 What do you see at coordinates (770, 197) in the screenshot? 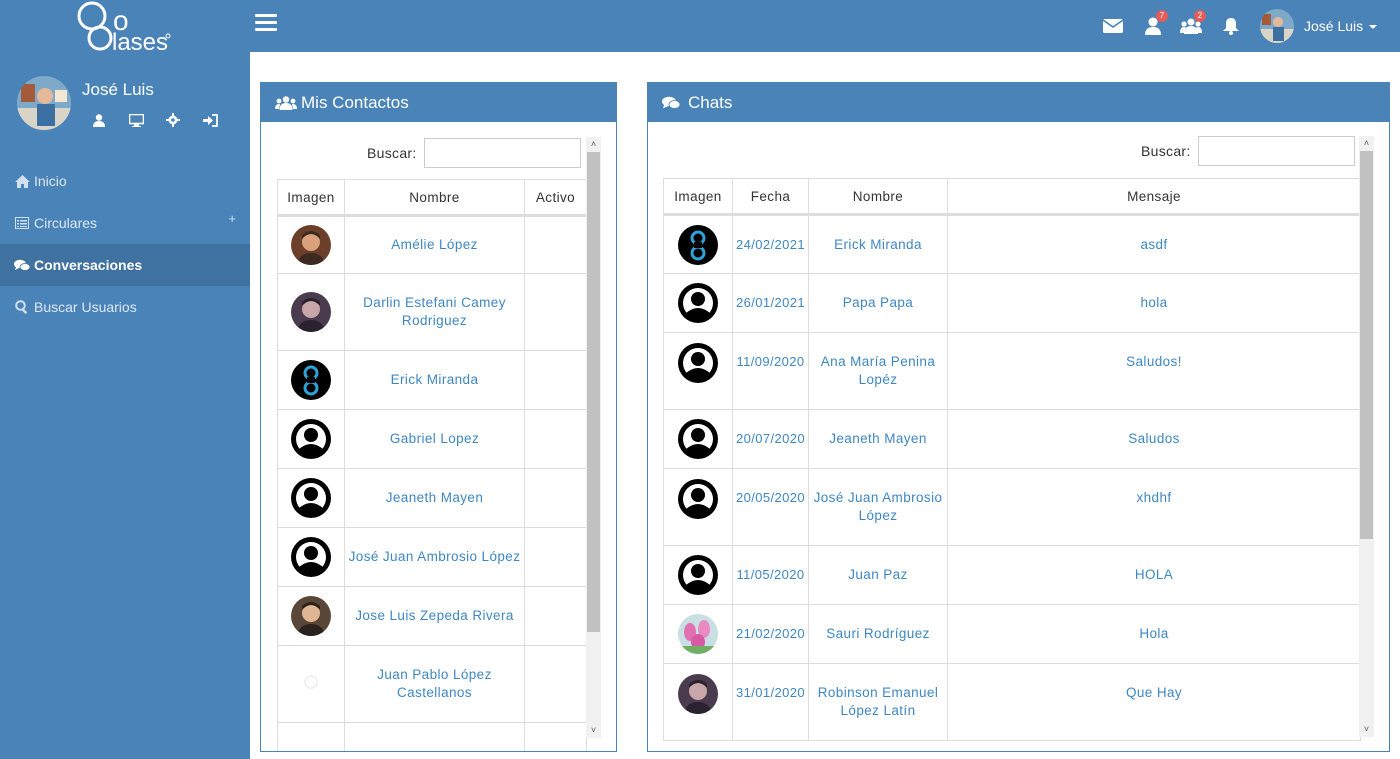
I see `column-header-fecha: Fecha` at bounding box center [770, 197].